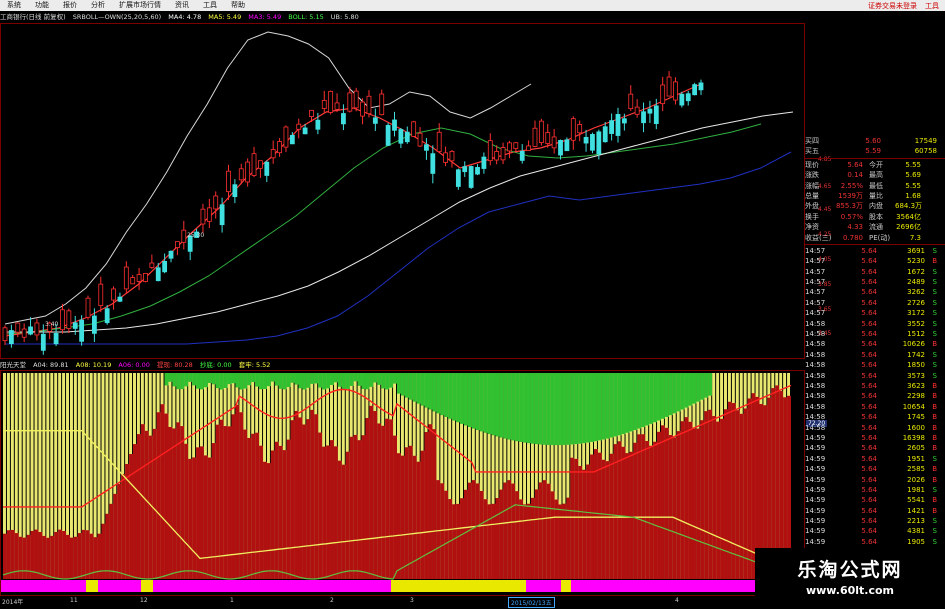  I want to click on sub-indicator-title: 阳光天堂, so click(13, 365).